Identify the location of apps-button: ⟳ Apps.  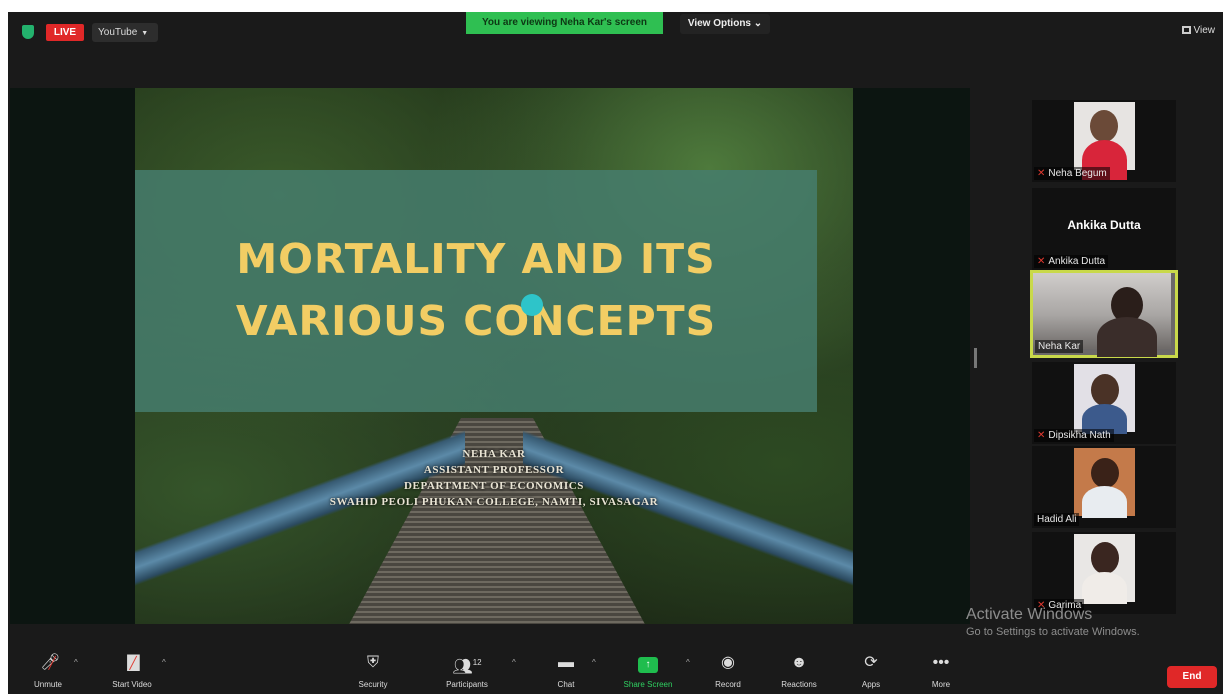
(871, 670).